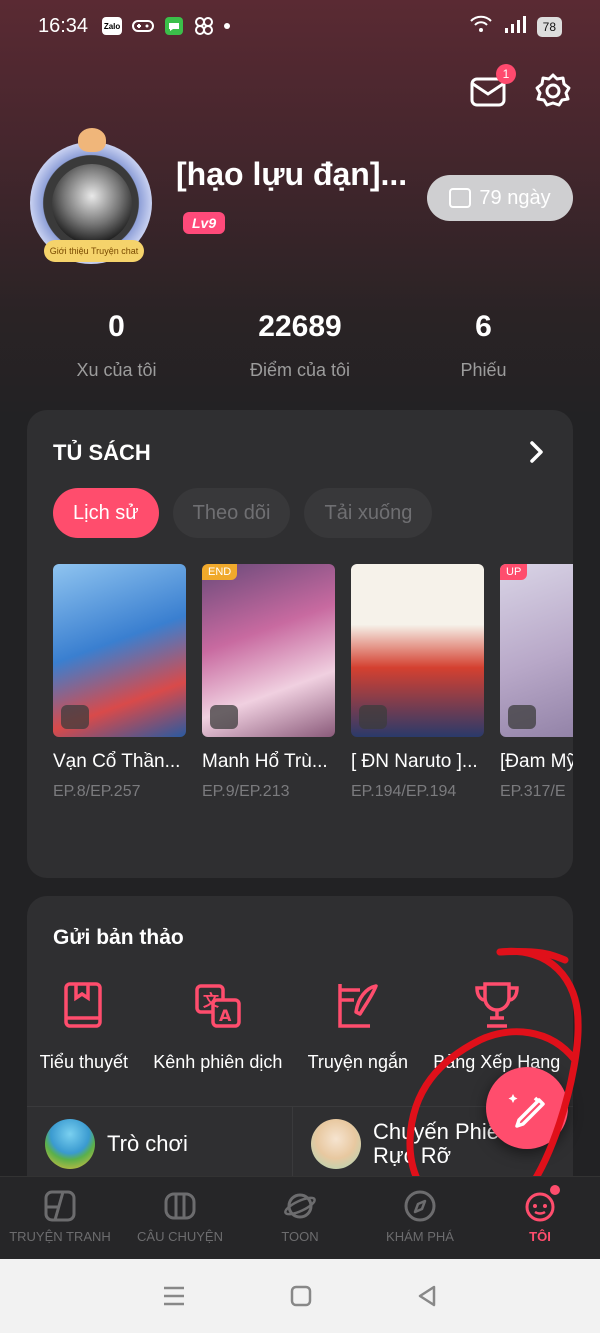 The width and height of the screenshot is (600, 1333). I want to click on game-thumb-icon, so click(70, 1144).